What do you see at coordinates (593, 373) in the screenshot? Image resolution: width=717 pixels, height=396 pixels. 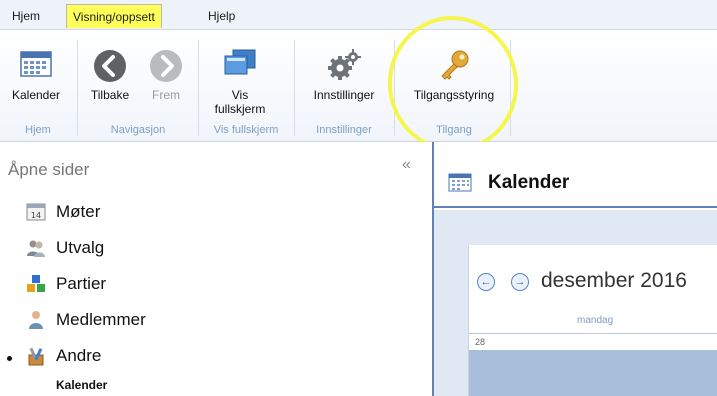 I see `calendar-day-cell` at bounding box center [593, 373].